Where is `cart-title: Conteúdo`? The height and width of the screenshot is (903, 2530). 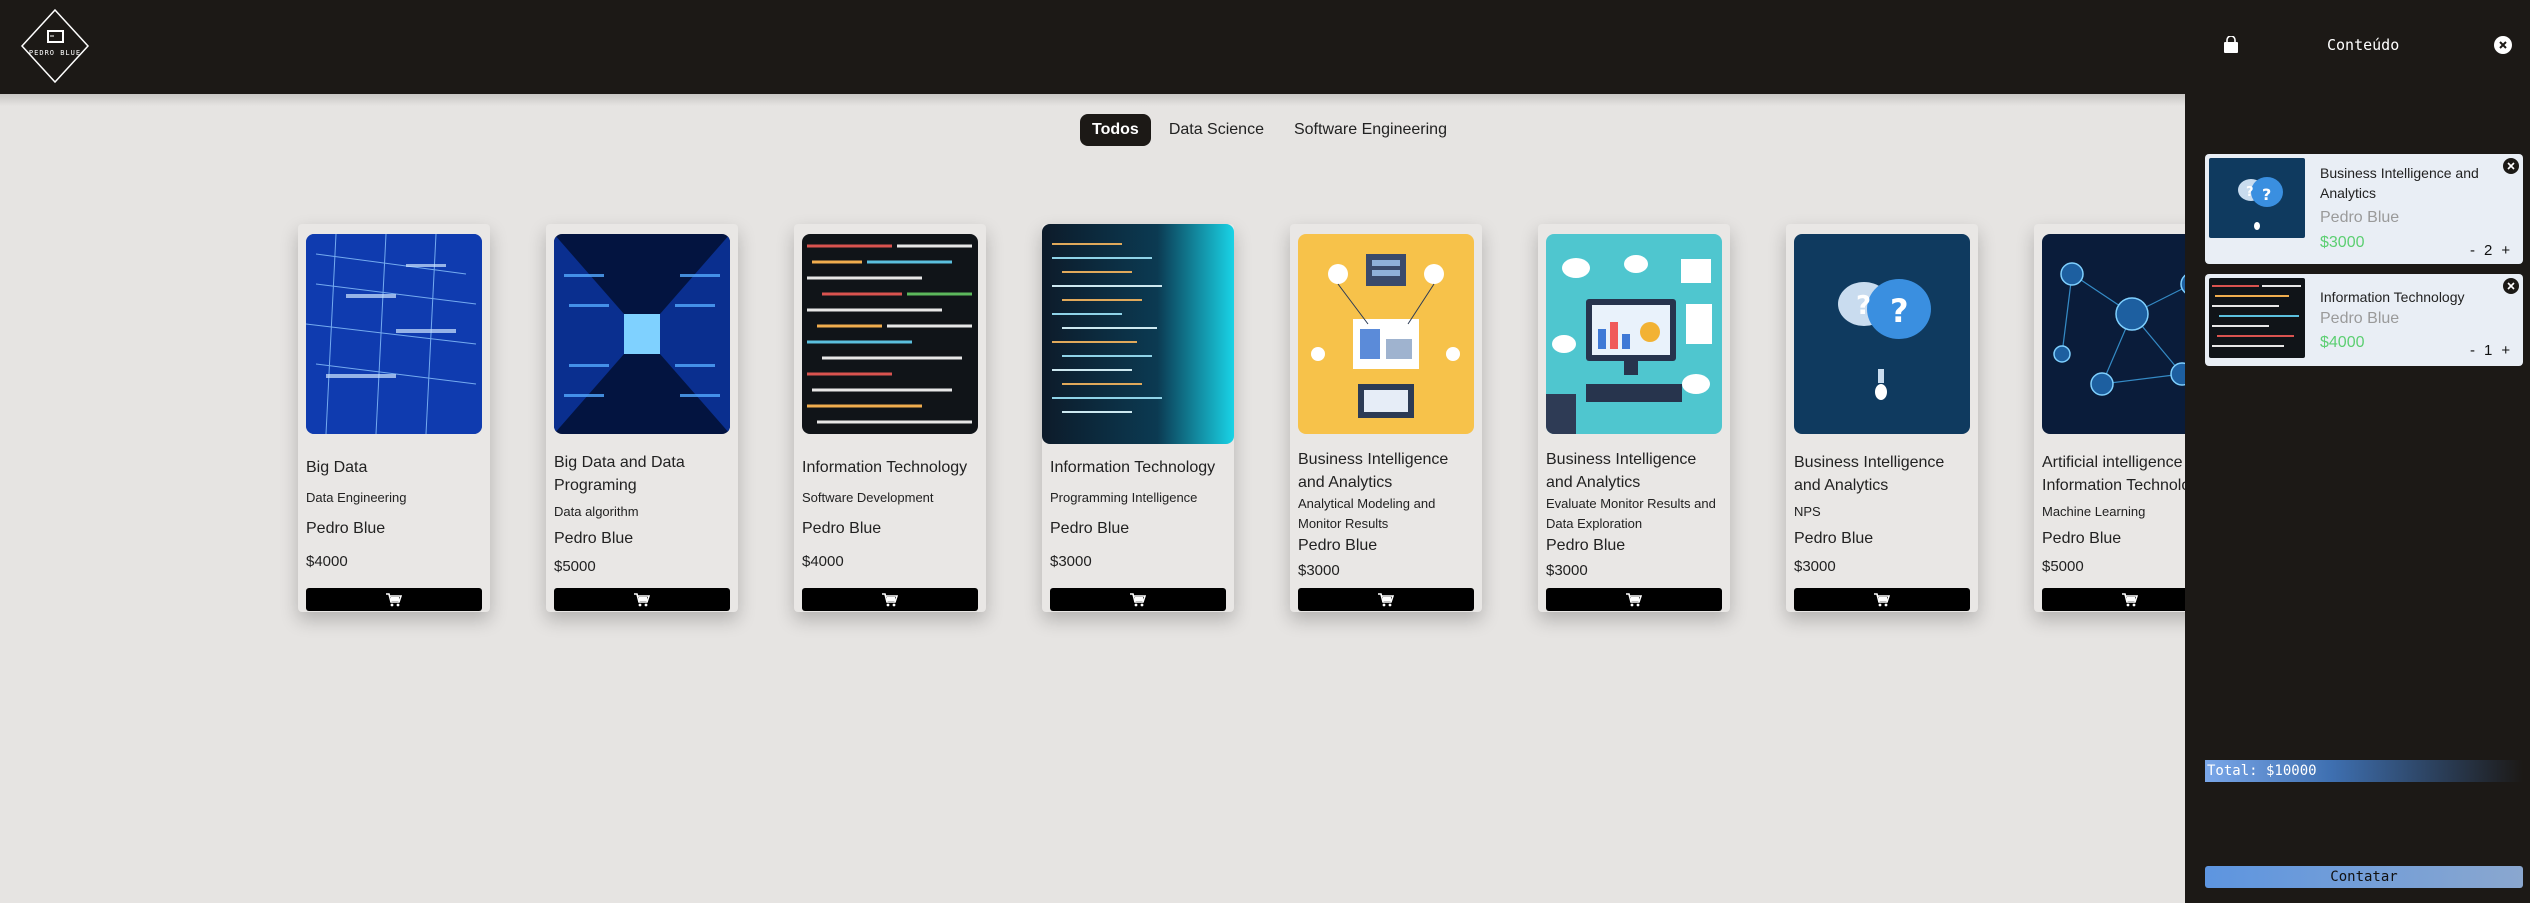
cart-title: Conteúdo is located at coordinates (2363, 45).